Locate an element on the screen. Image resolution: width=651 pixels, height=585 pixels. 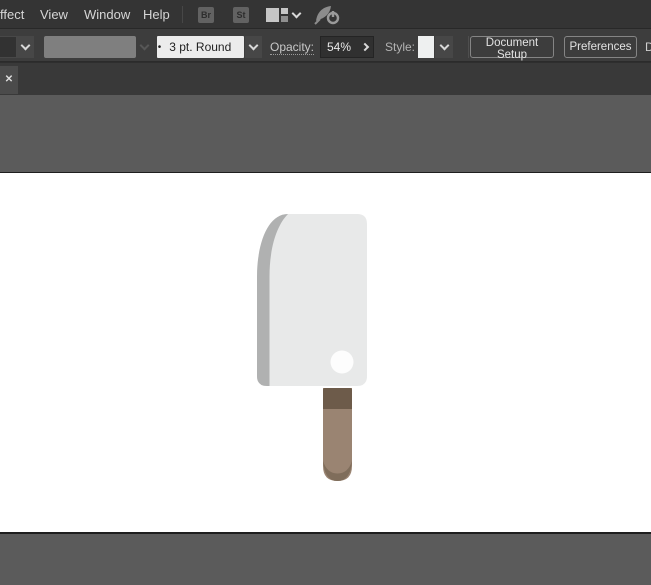
opacity-label: Opacity: is located at coordinates (292, 47).